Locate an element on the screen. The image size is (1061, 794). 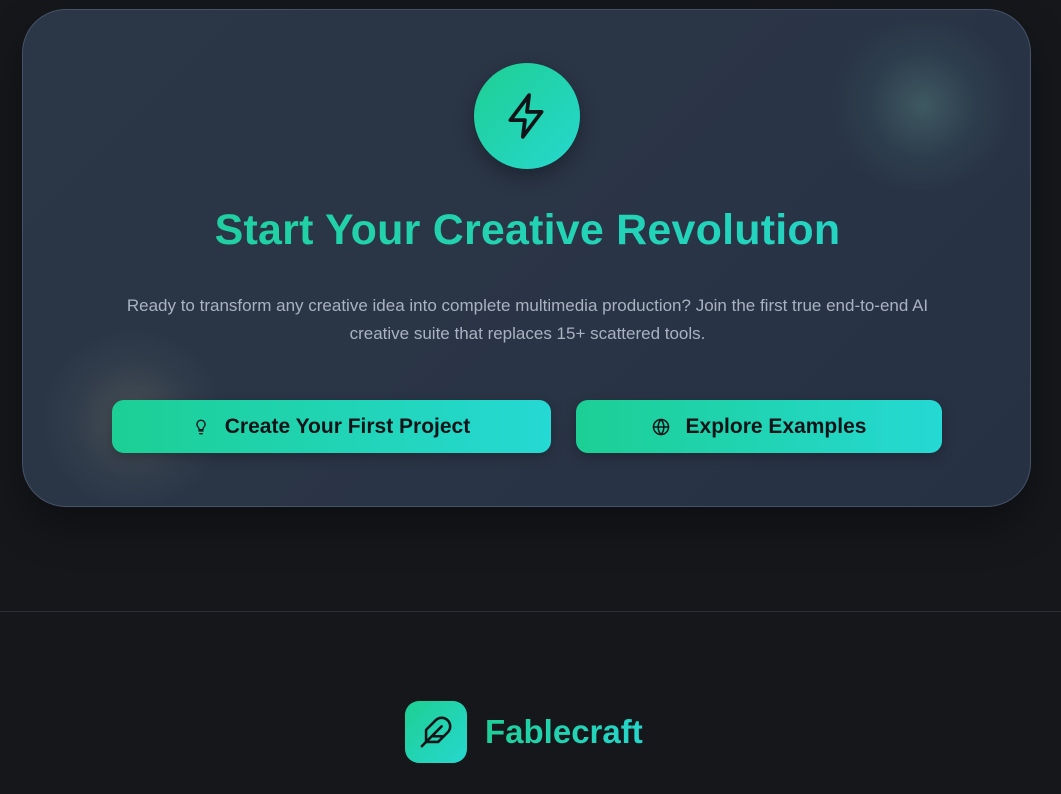
explore-examples-button: Explore Examples is located at coordinates (759, 426).